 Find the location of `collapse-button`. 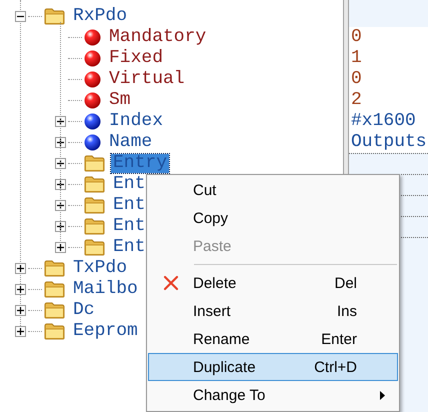

collapse-button is located at coordinates (20, 16).